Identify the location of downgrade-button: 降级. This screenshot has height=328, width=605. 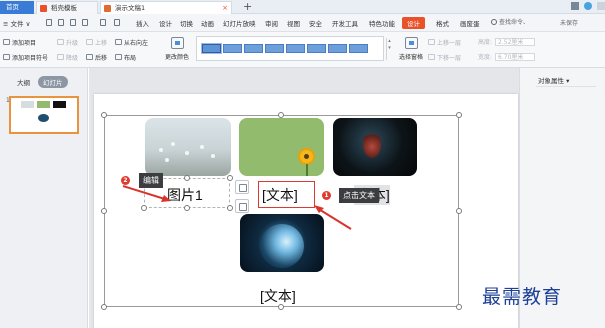
(67, 57).